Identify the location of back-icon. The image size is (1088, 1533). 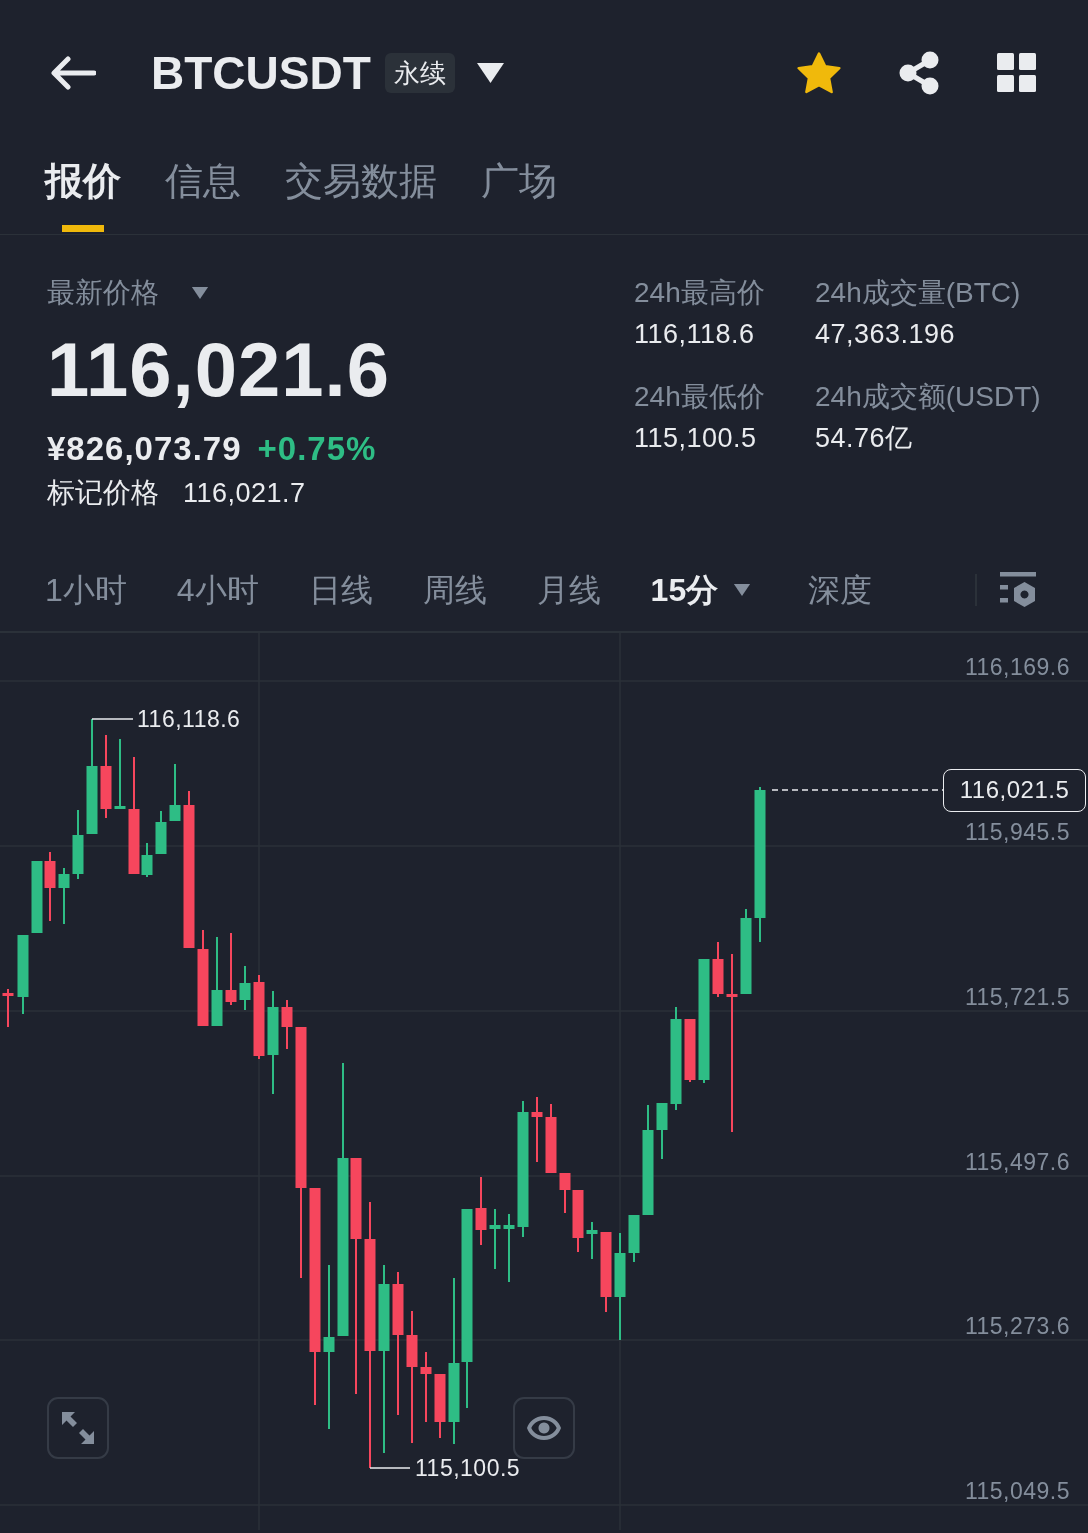
(73, 72).